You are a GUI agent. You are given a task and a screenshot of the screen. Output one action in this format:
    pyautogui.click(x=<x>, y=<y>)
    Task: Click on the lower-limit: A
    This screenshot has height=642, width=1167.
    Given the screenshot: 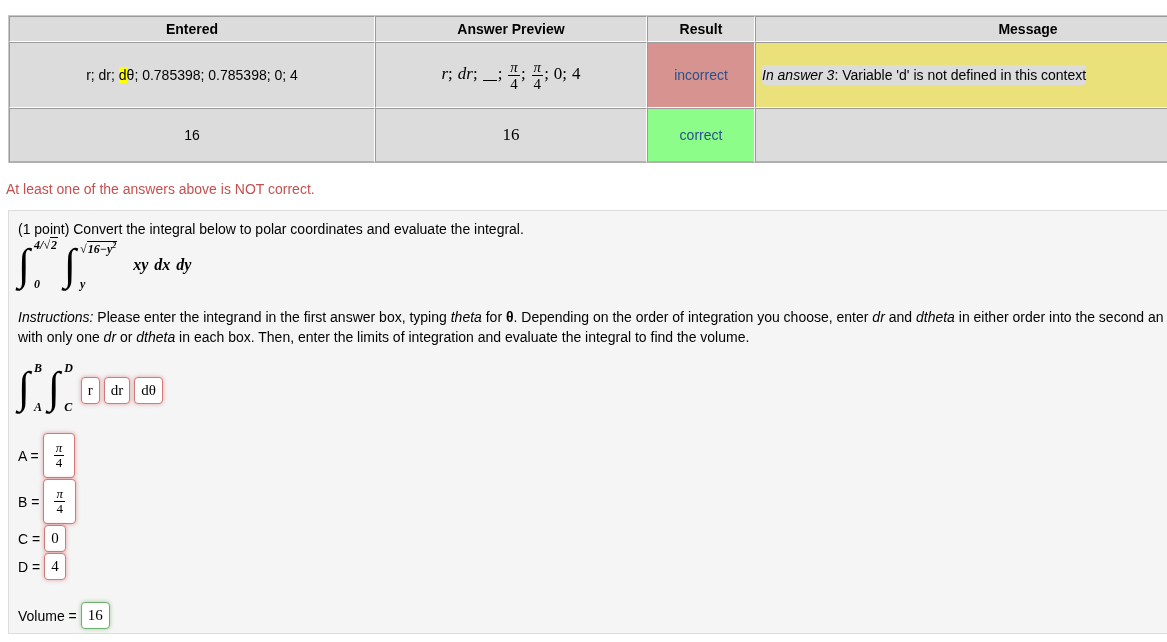 What is the action you would take?
    pyautogui.click(x=38, y=407)
    